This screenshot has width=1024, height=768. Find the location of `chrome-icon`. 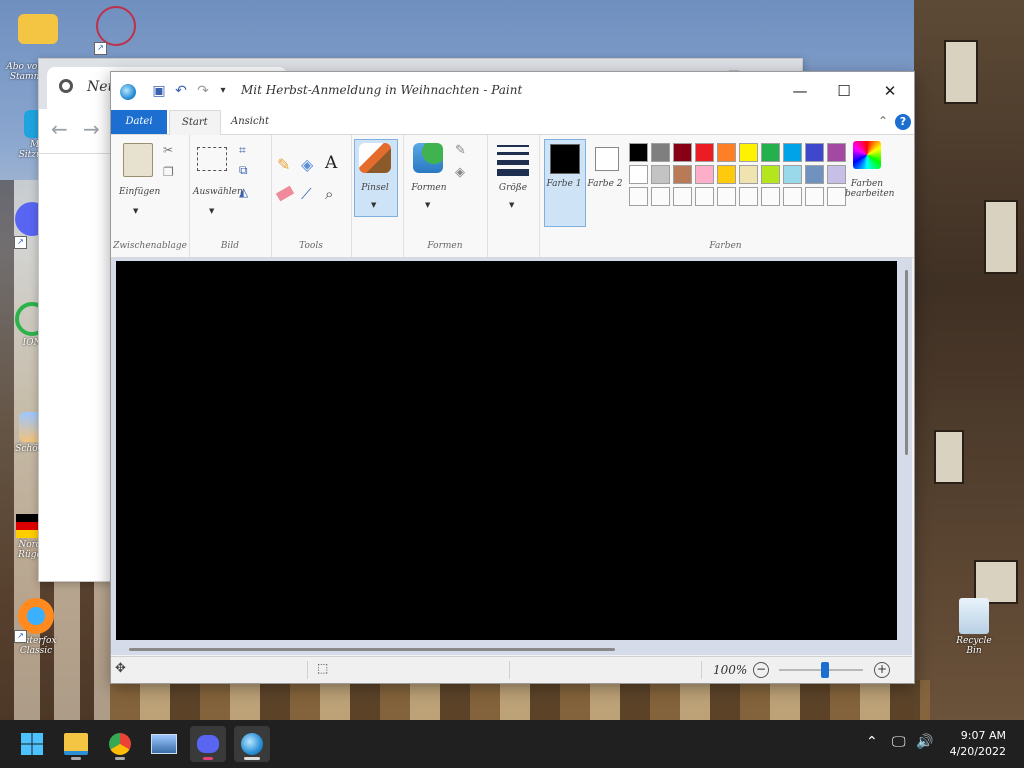

chrome-icon is located at coordinates (66, 86).